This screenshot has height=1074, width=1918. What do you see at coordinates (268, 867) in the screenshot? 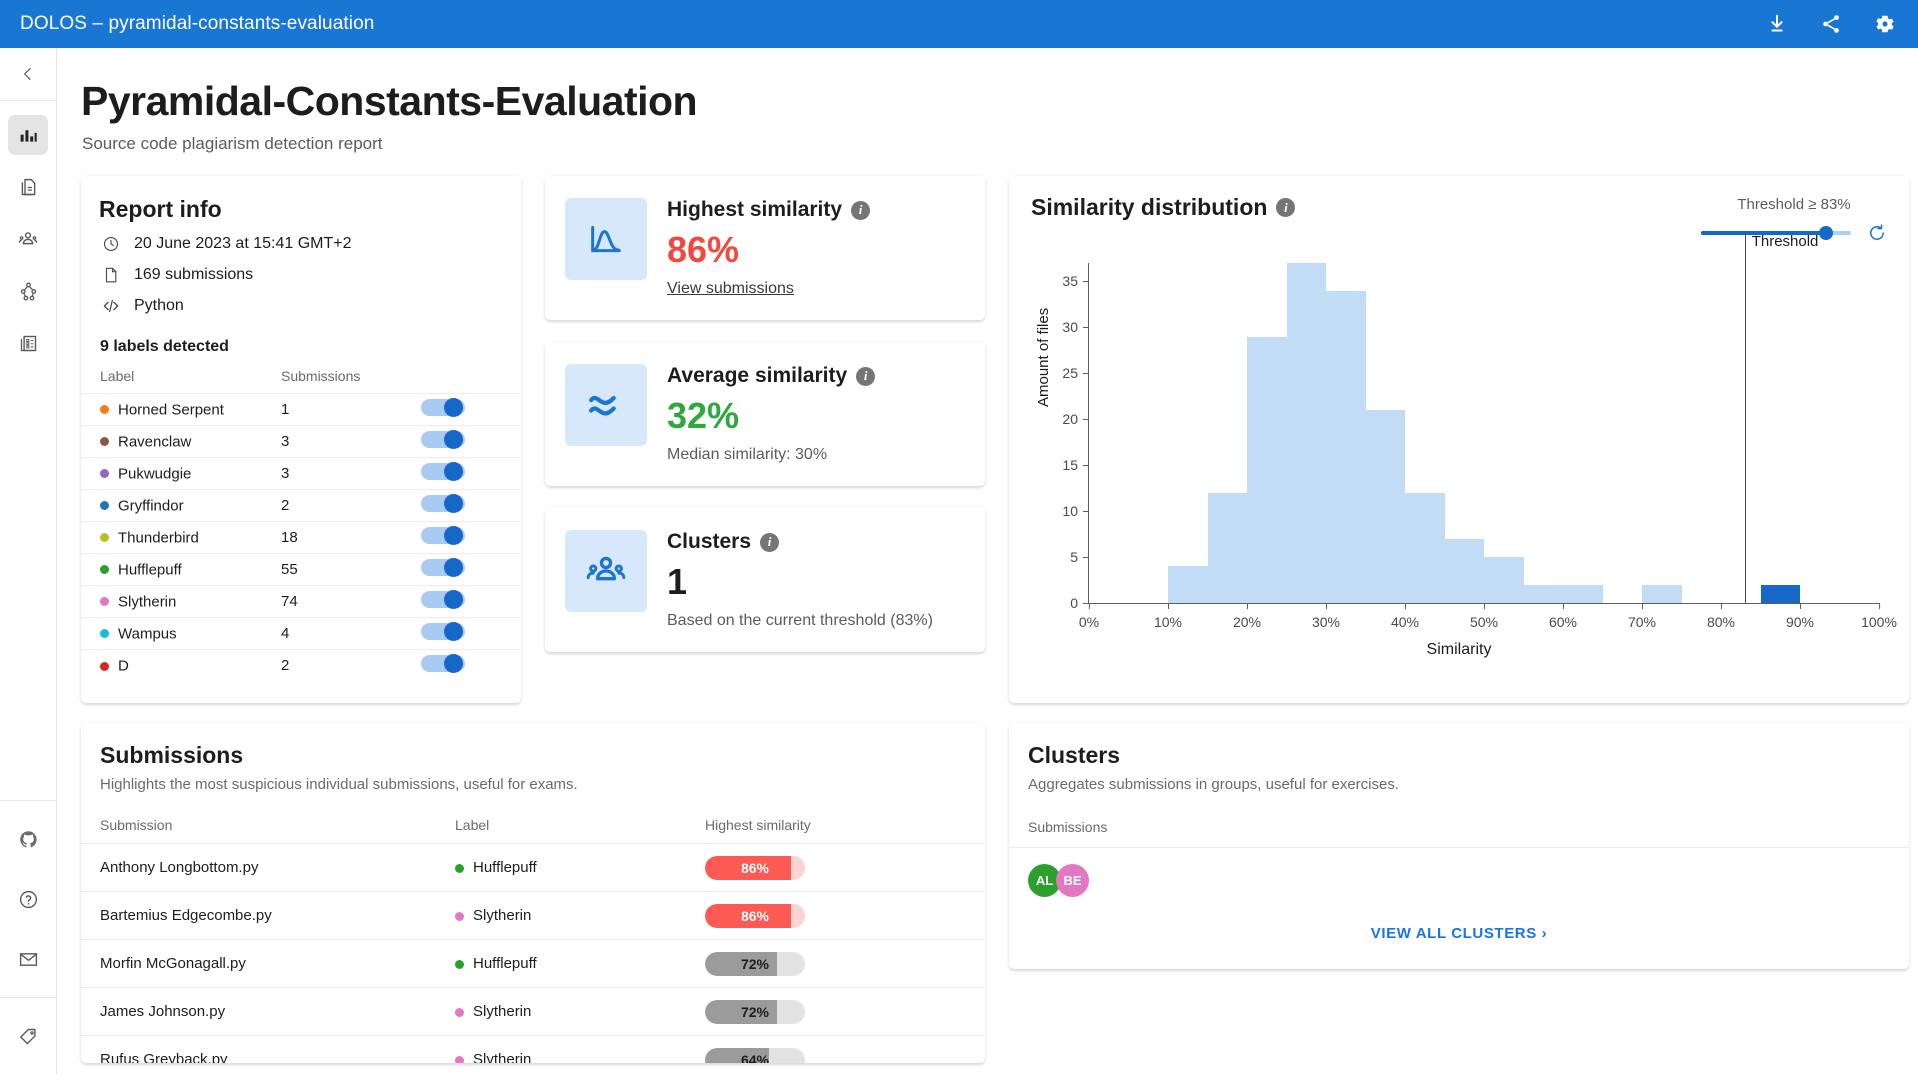
I see `submission-file: Anthony Longbottom.py` at bounding box center [268, 867].